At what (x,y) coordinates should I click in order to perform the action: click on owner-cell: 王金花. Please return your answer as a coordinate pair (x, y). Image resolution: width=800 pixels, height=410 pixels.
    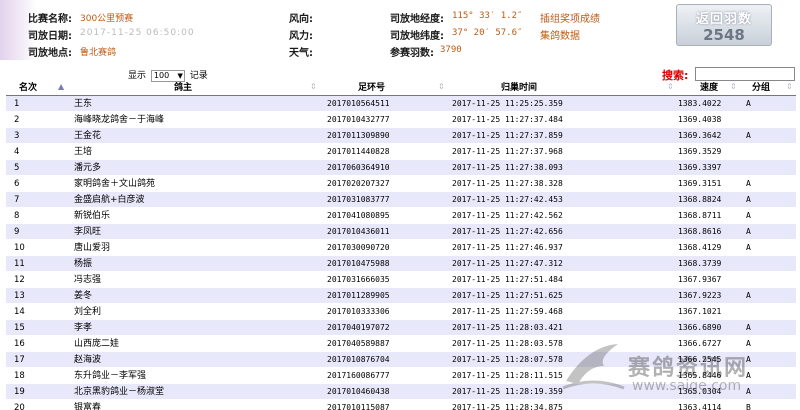
    Looking at the image, I should click on (88, 136).